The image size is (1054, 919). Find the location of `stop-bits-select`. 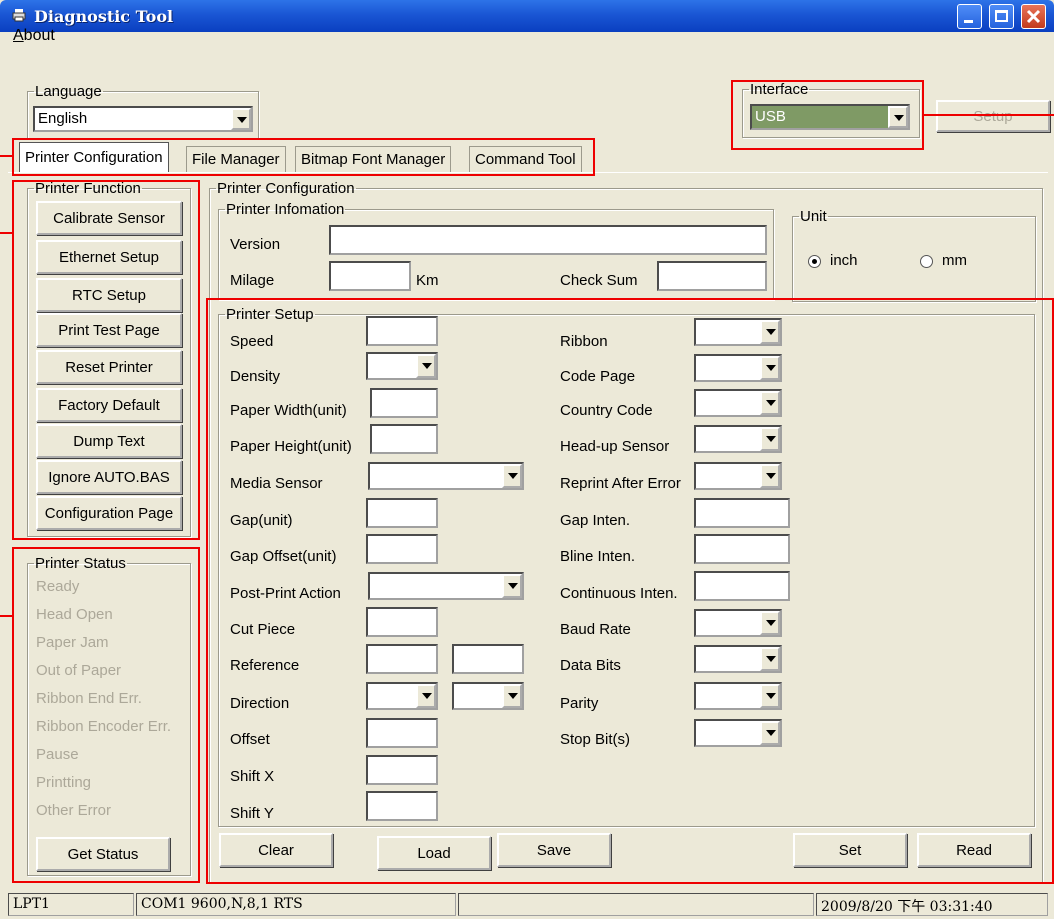

stop-bits-select is located at coordinates (738, 733).